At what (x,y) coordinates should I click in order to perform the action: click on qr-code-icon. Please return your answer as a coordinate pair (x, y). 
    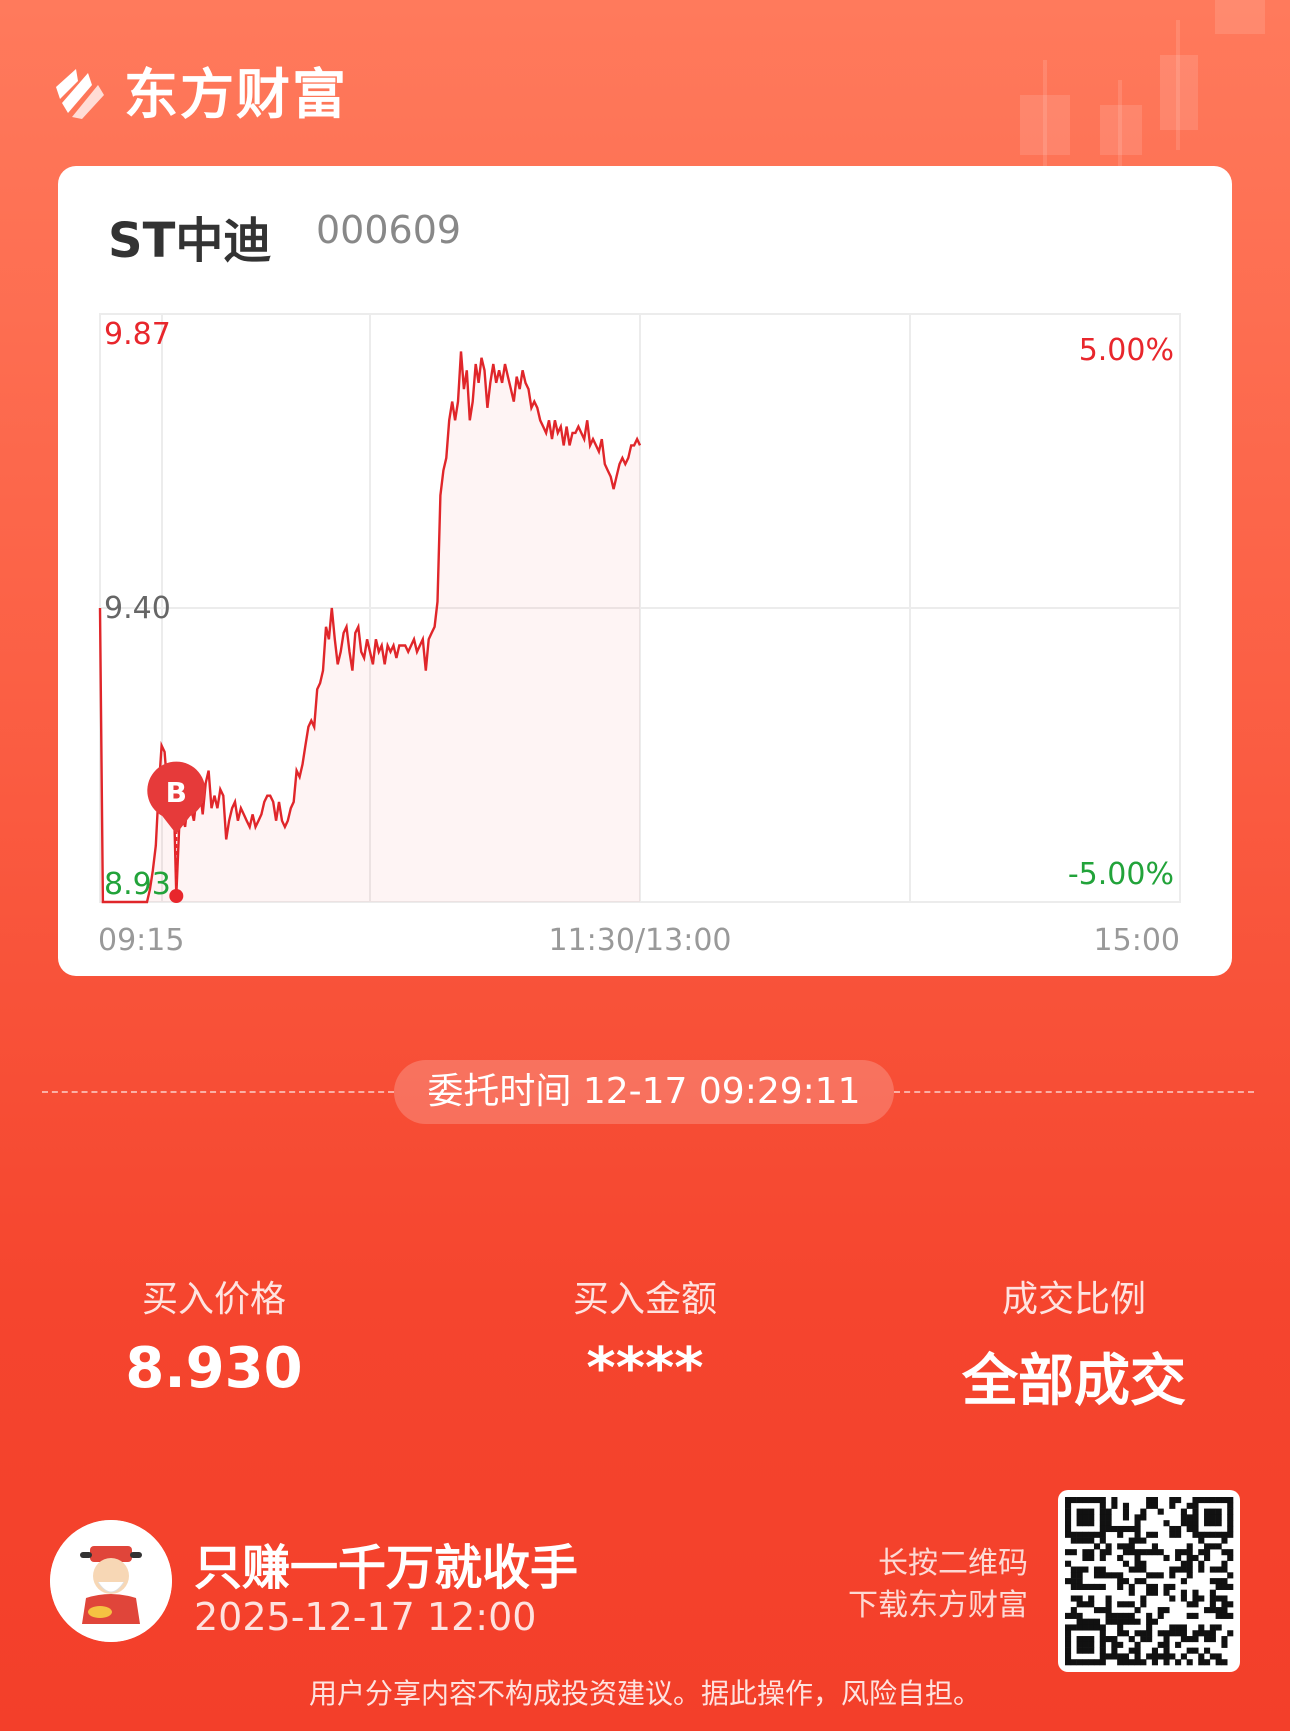
    Looking at the image, I should click on (1149, 1581).